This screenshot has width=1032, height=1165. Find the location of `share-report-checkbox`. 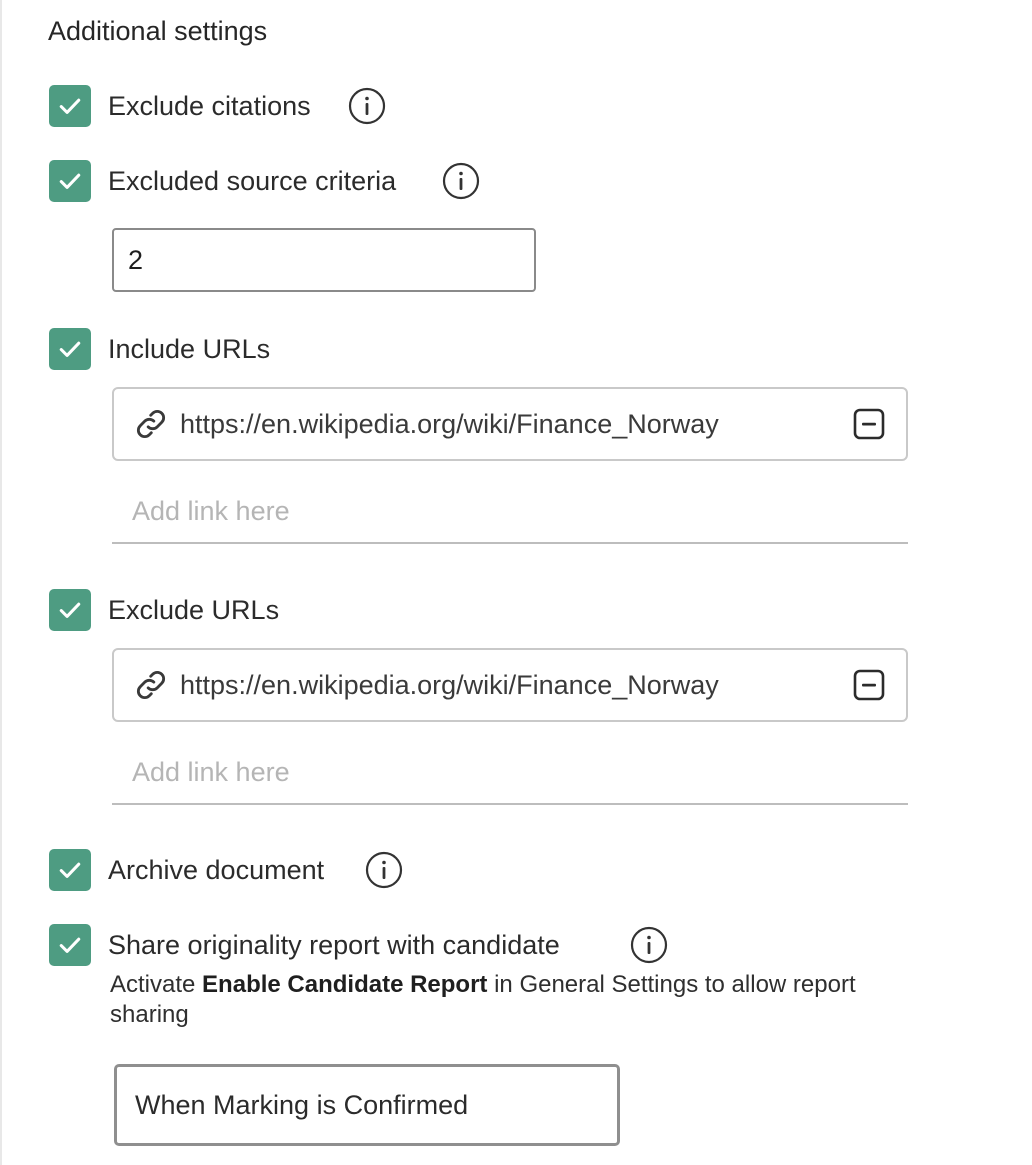

share-report-checkbox is located at coordinates (70, 945).